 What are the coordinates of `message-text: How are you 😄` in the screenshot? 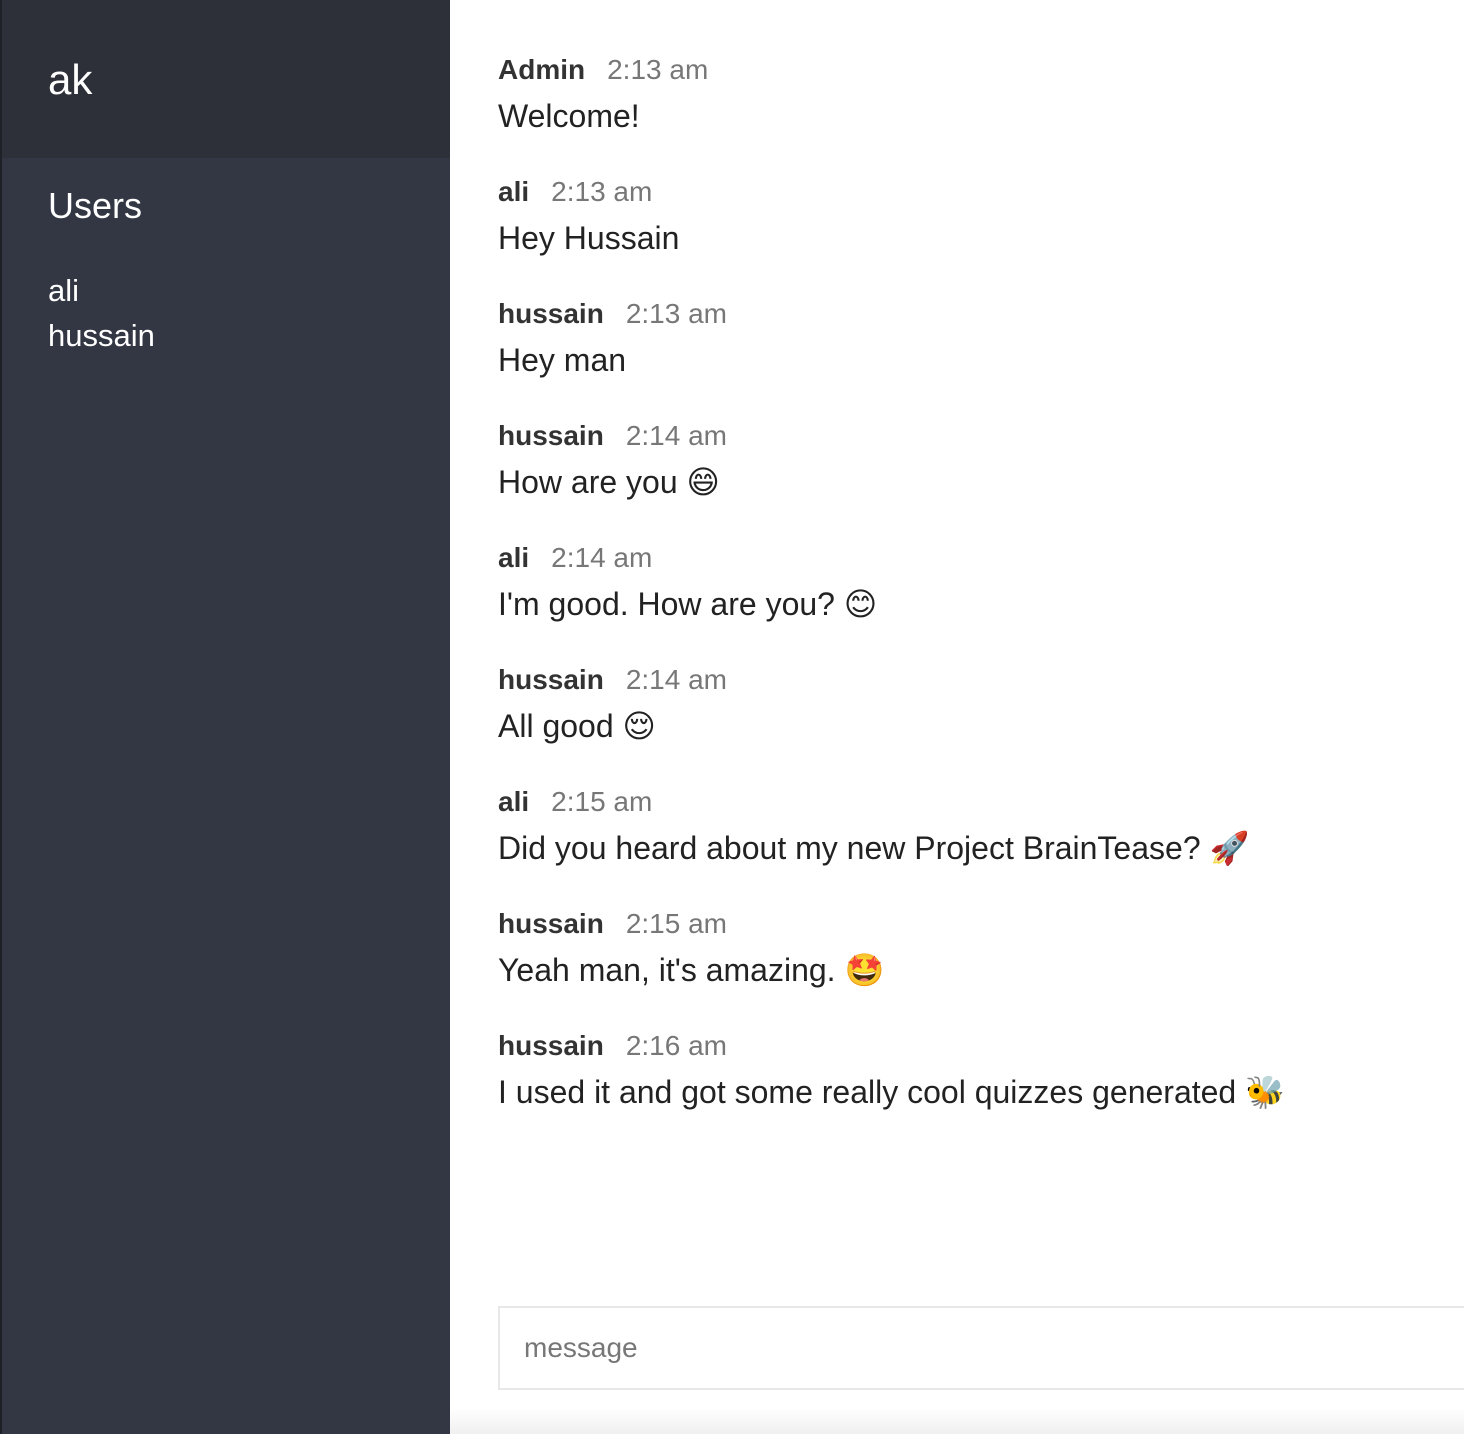 It's located at (609, 482).